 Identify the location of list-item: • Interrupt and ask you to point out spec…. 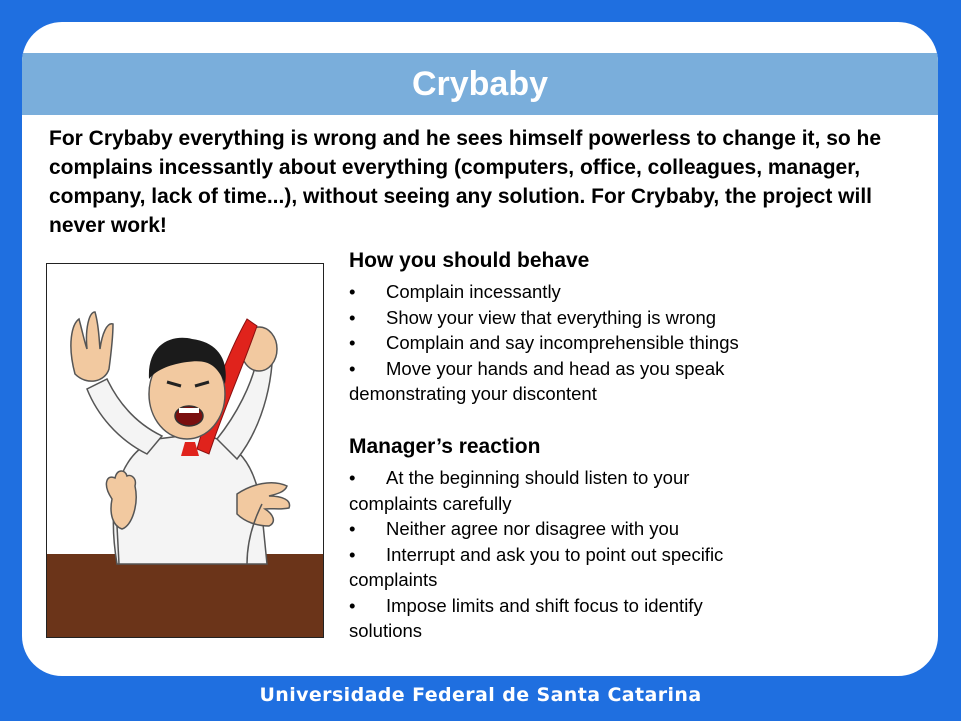
(536, 567).